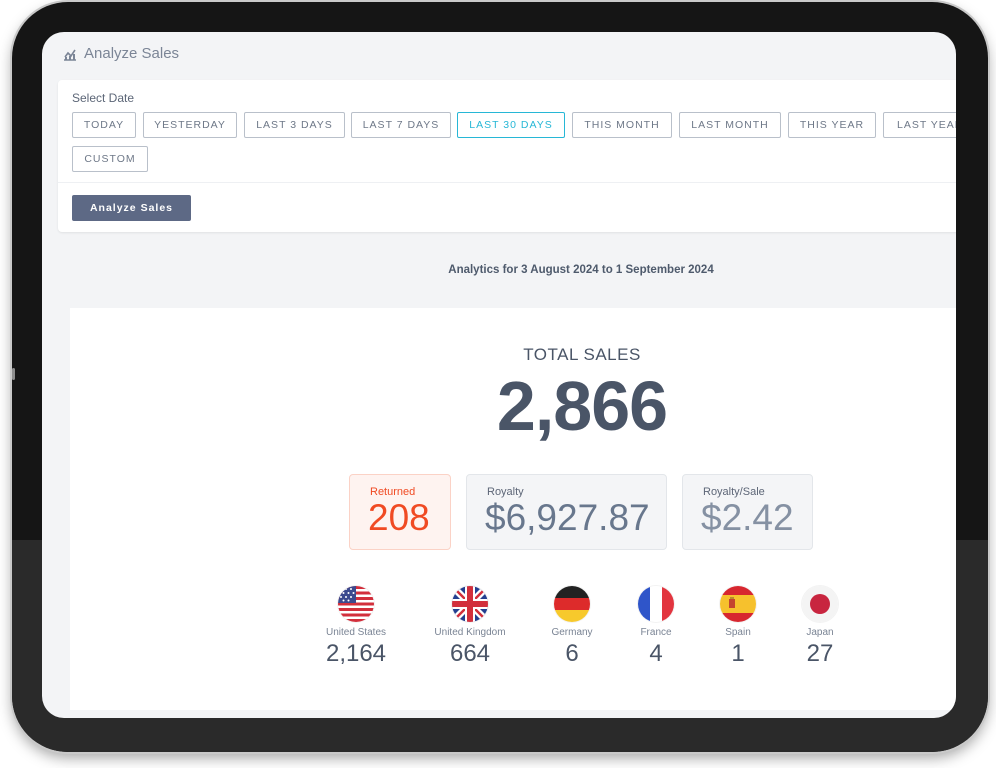  I want to click on country-value: 2,164, so click(356, 653).